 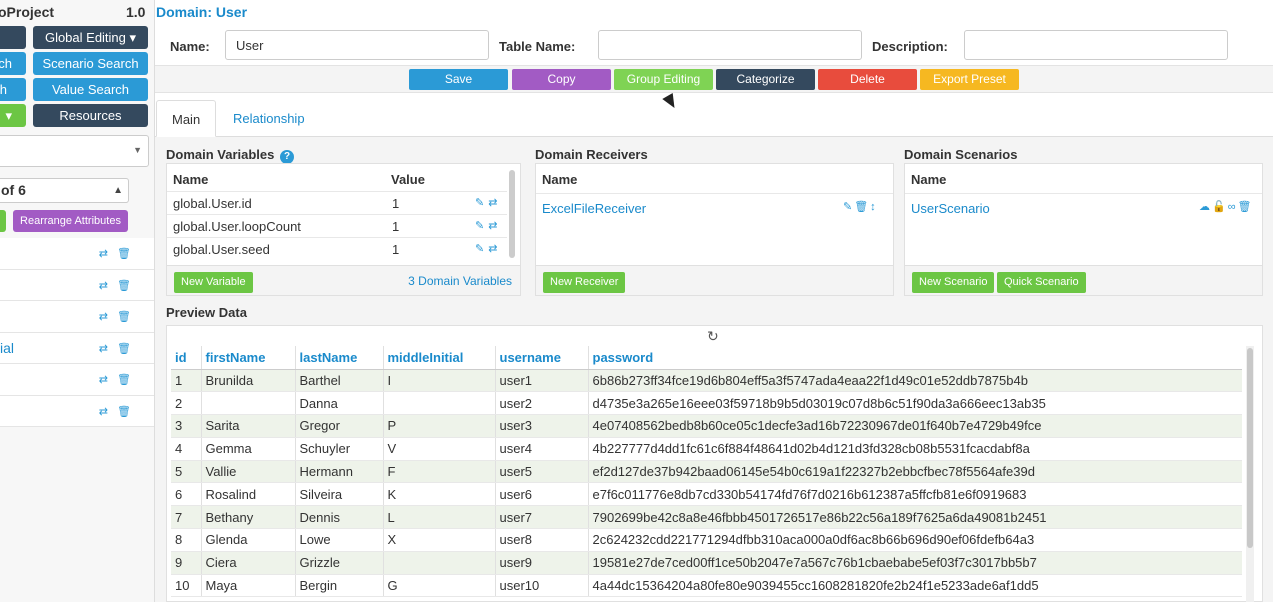 What do you see at coordinates (337, 225) in the screenshot?
I see `variable-row: global.User.loopCount 1 ✎⇄` at bounding box center [337, 225].